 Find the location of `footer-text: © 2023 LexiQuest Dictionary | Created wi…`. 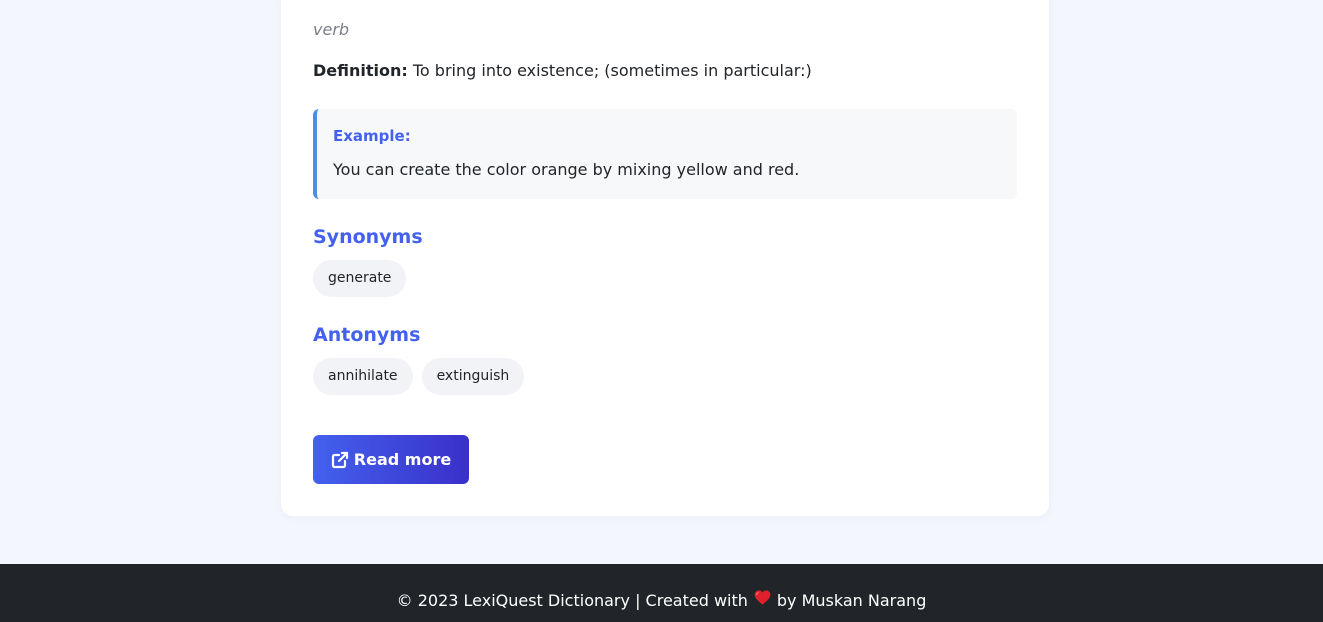

footer-text: © 2023 LexiQuest Dictionary | Created wi… is located at coordinates (661, 600).